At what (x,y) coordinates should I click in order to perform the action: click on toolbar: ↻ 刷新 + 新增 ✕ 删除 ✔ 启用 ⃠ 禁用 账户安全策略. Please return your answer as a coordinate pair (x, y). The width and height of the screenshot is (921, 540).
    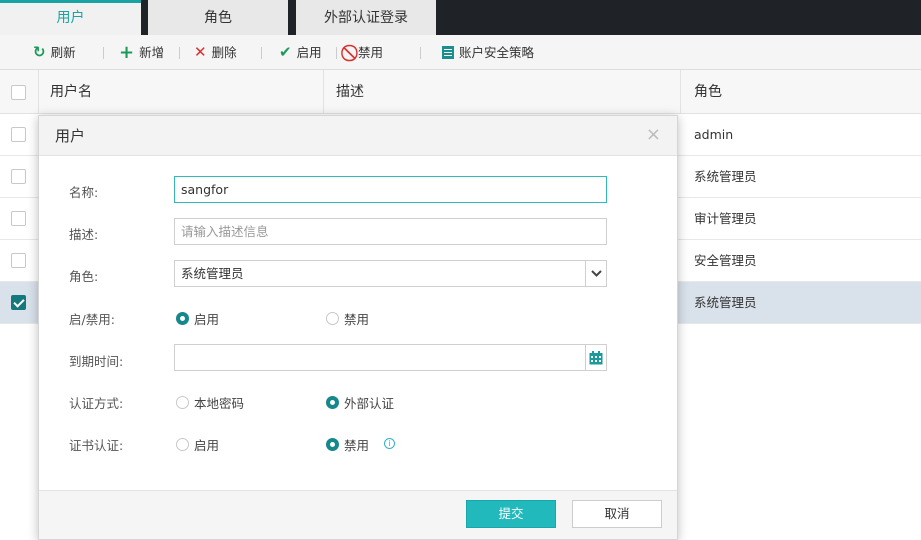
    Looking at the image, I should click on (460, 52).